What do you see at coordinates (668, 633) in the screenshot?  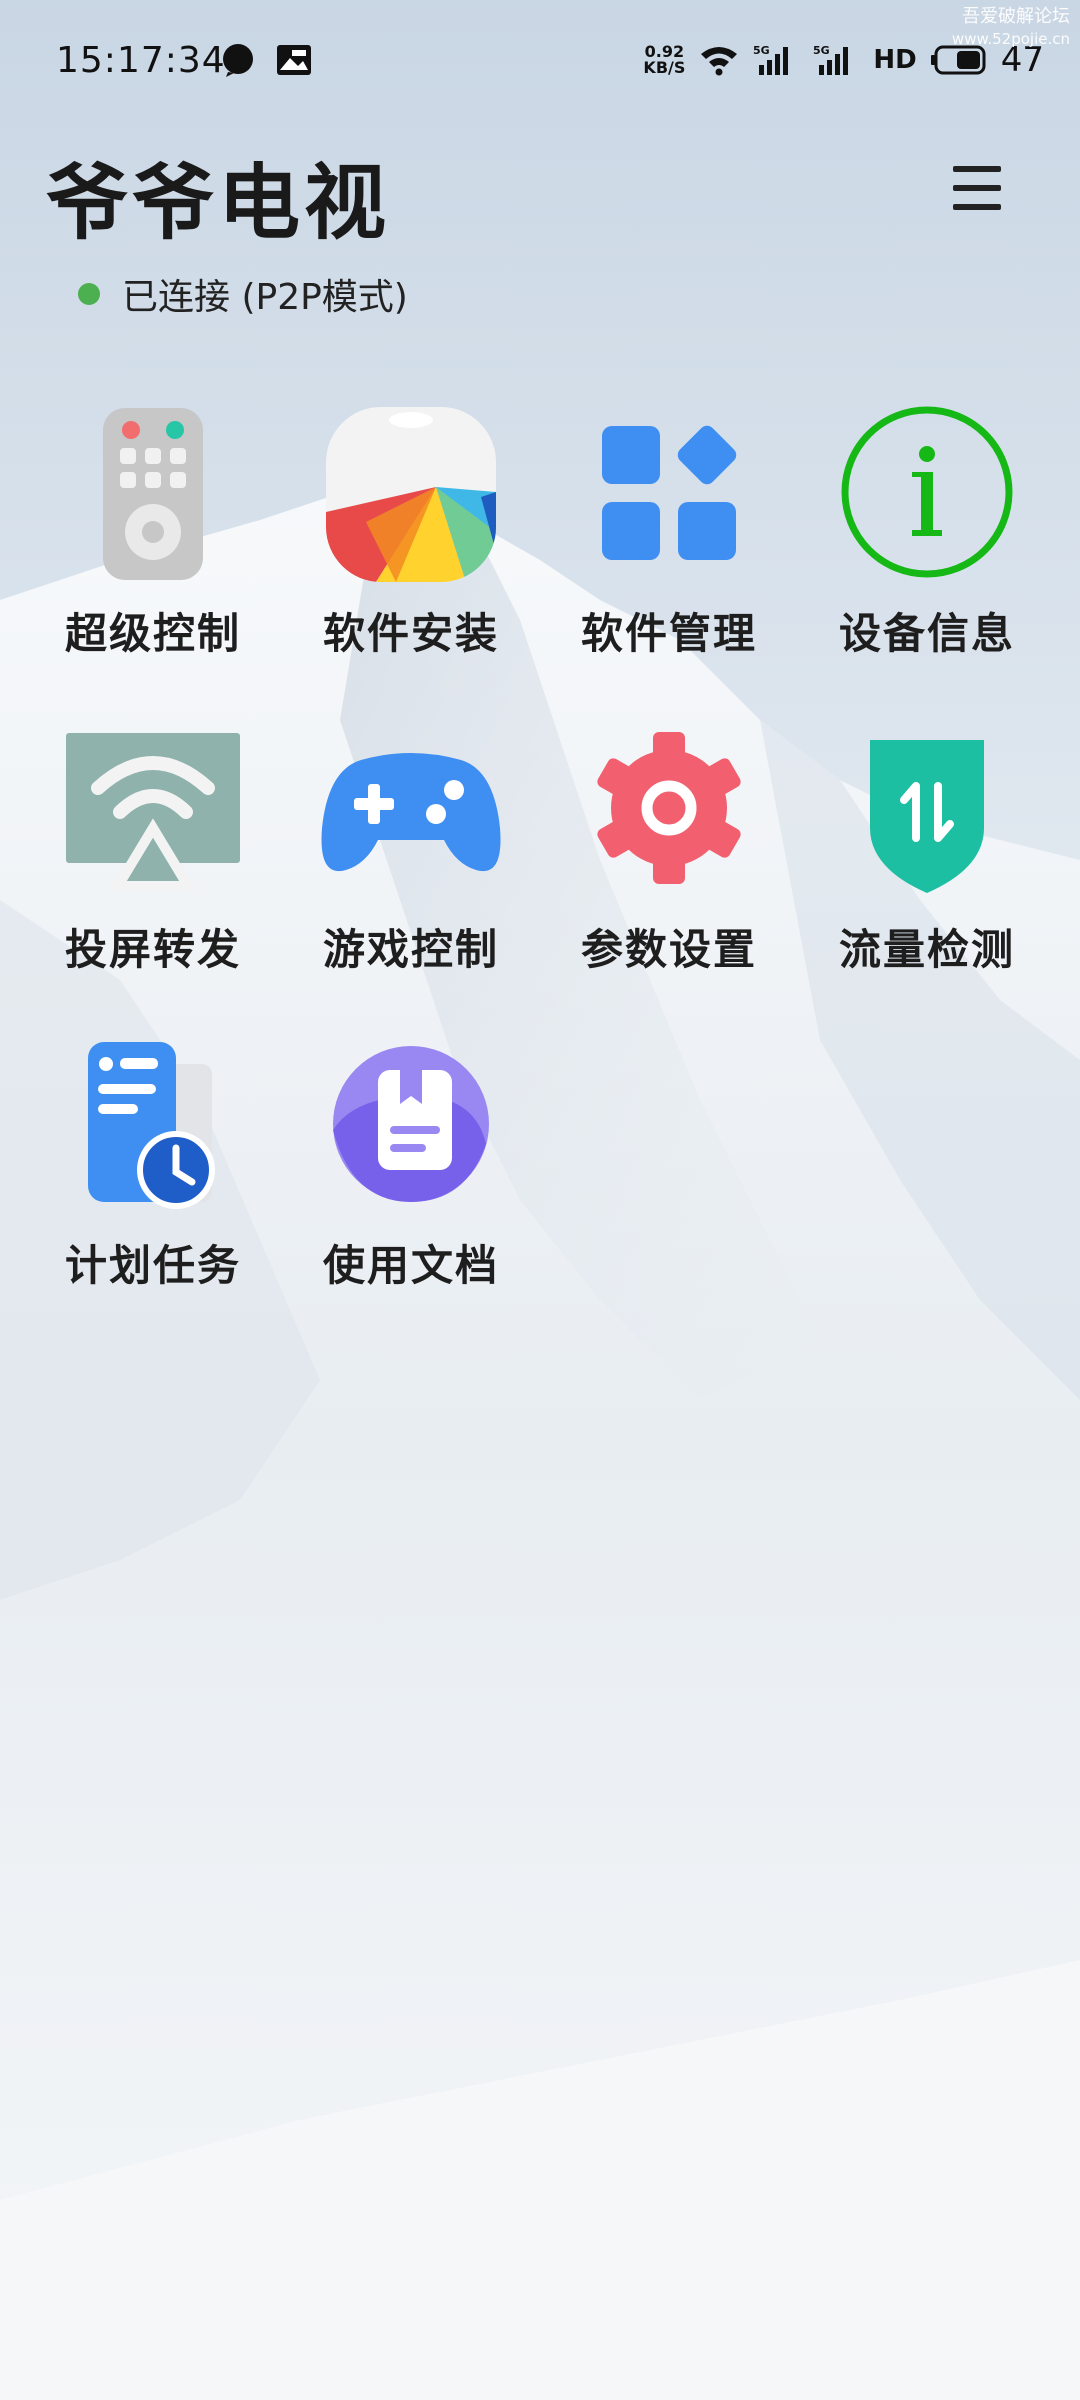 I see `grid-item-label: 软件管理` at bounding box center [668, 633].